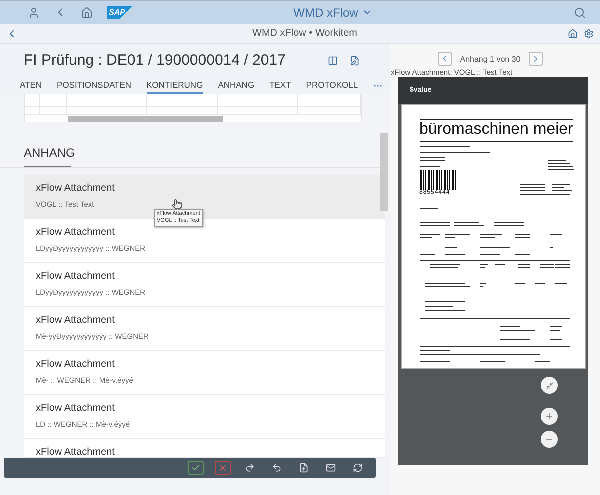 This screenshot has width=600, height=495. What do you see at coordinates (331, 468) in the screenshot?
I see `mail-icon` at bounding box center [331, 468].